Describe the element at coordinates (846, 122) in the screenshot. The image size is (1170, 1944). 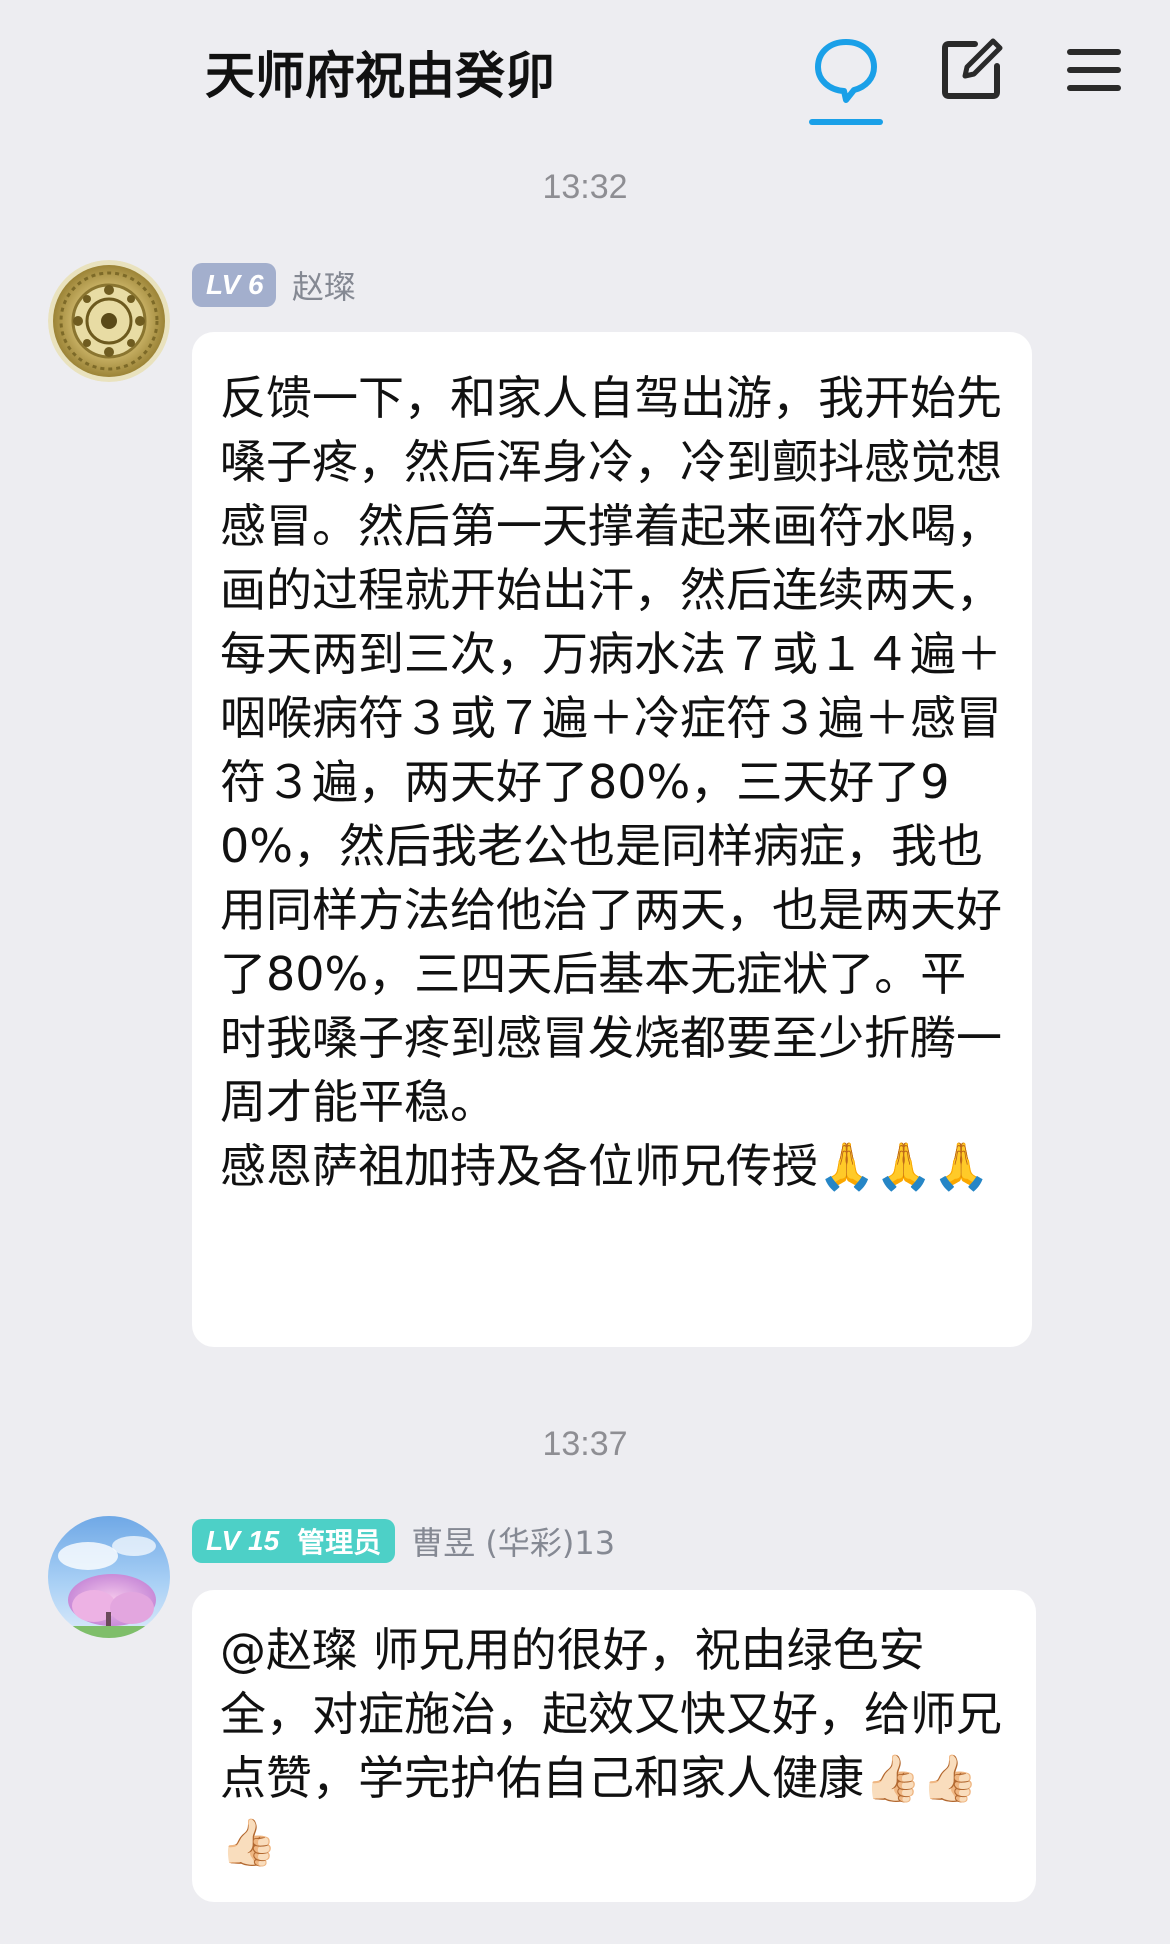
I see `active-tab-indicator` at that location.